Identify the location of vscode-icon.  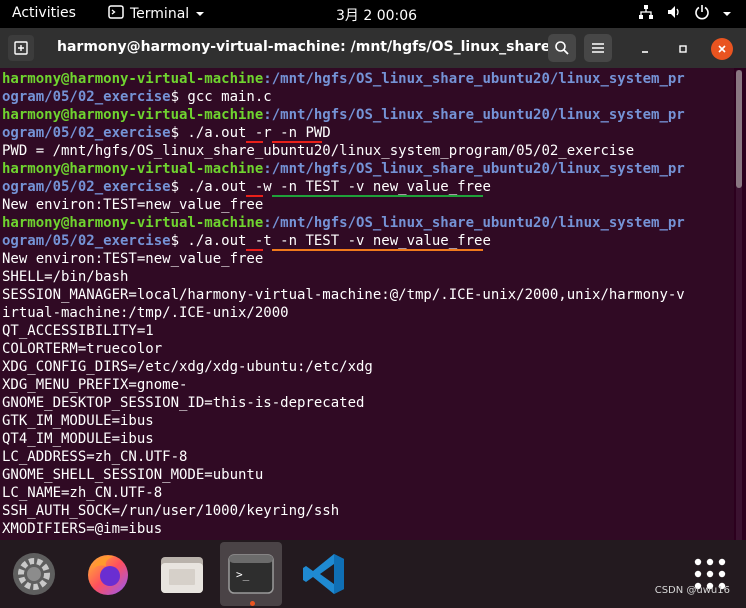
(323, 574).